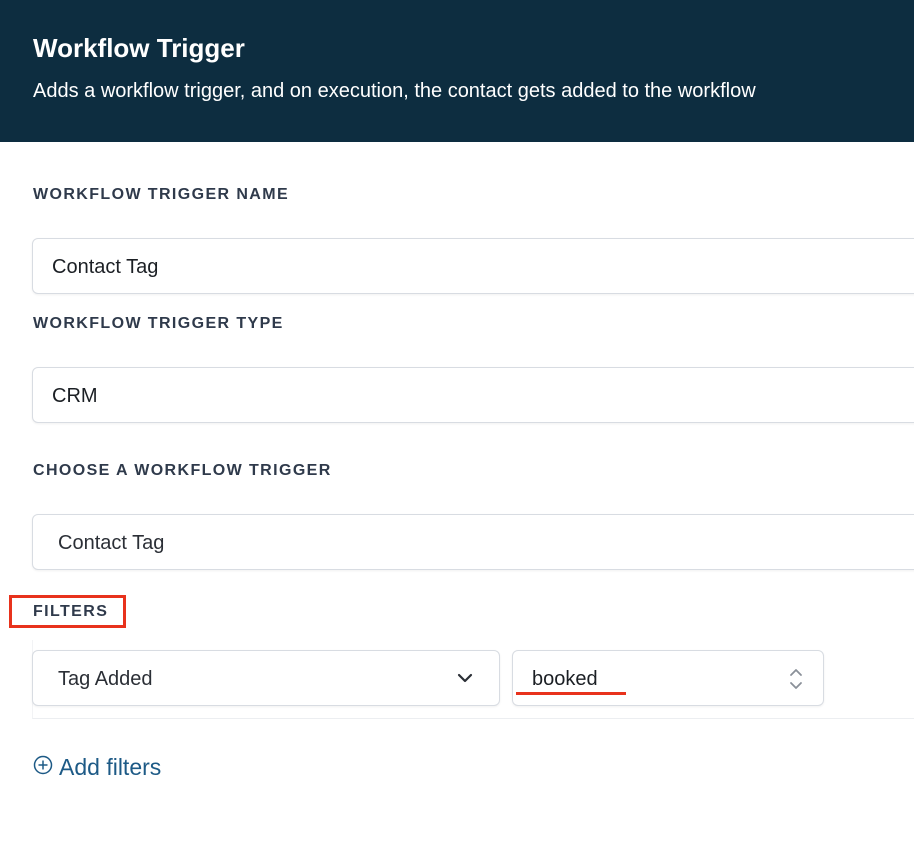 The image size is (914, 844). What do you see at coordinates (139, 48) in the screenshot?
I see `page-title: Workflow Trigger` at bounding box center [139, 48].